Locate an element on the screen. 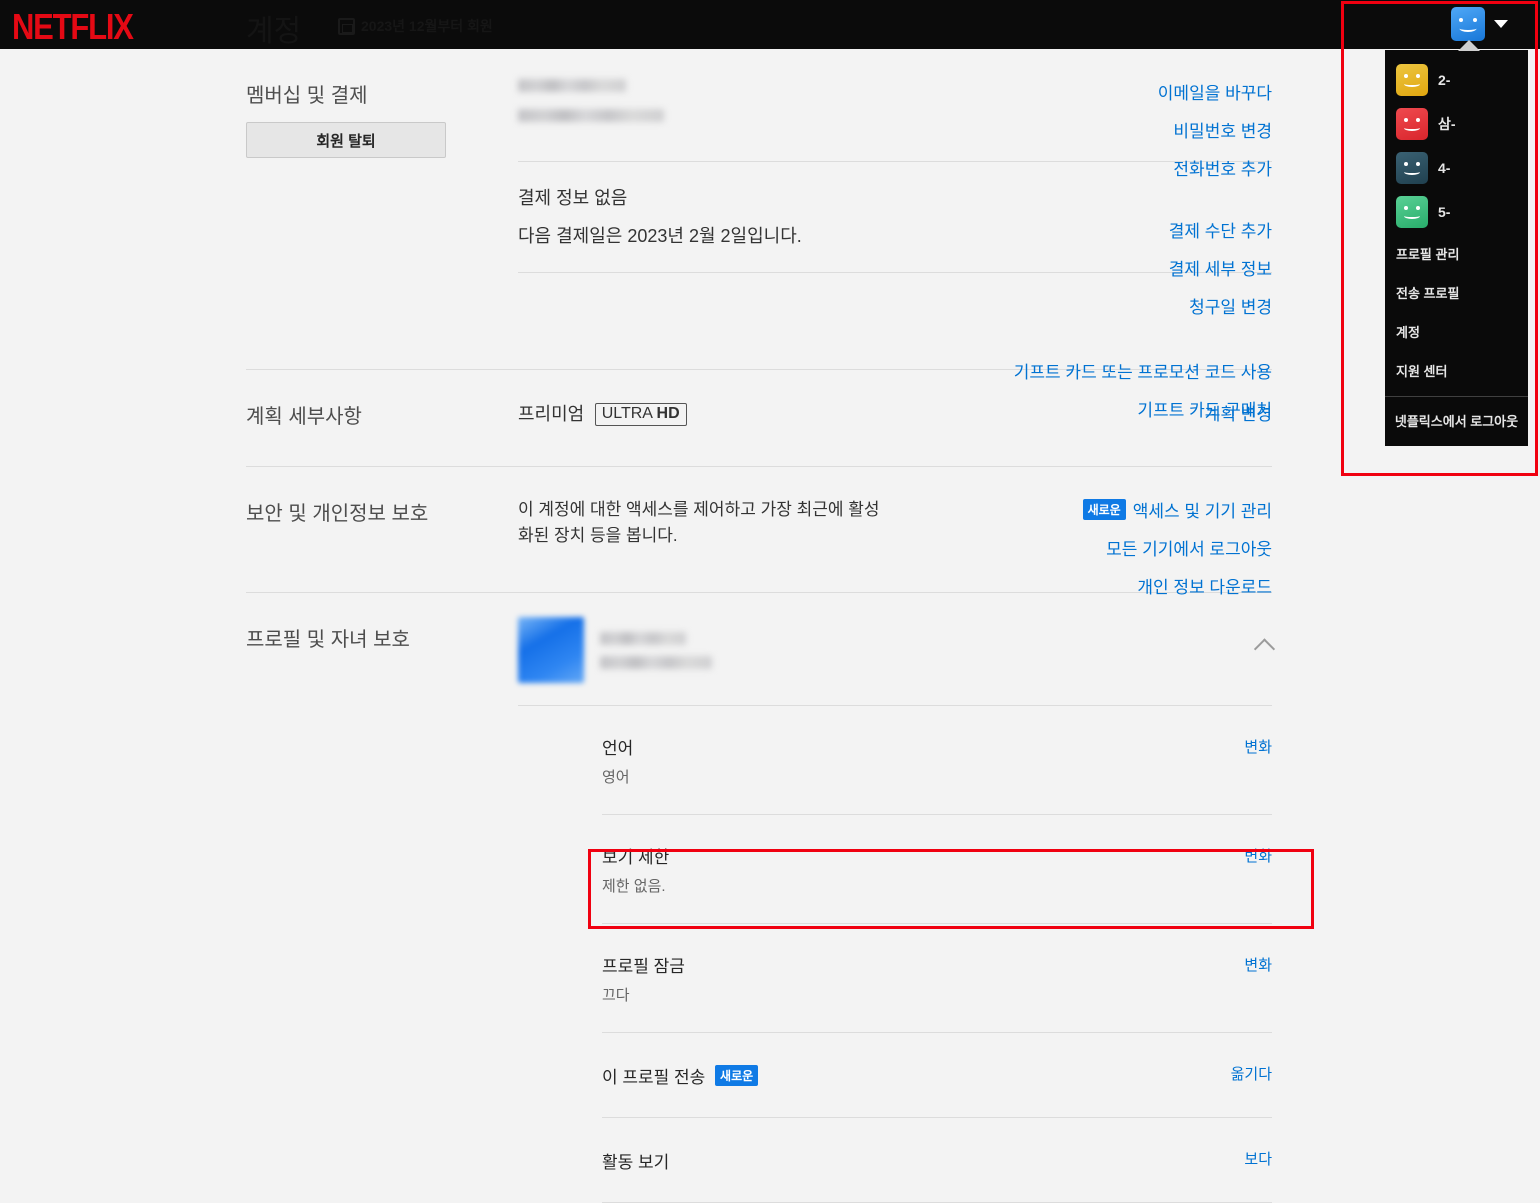  setting-title: 프로필 잠금 is located at coordinates (643, 966).